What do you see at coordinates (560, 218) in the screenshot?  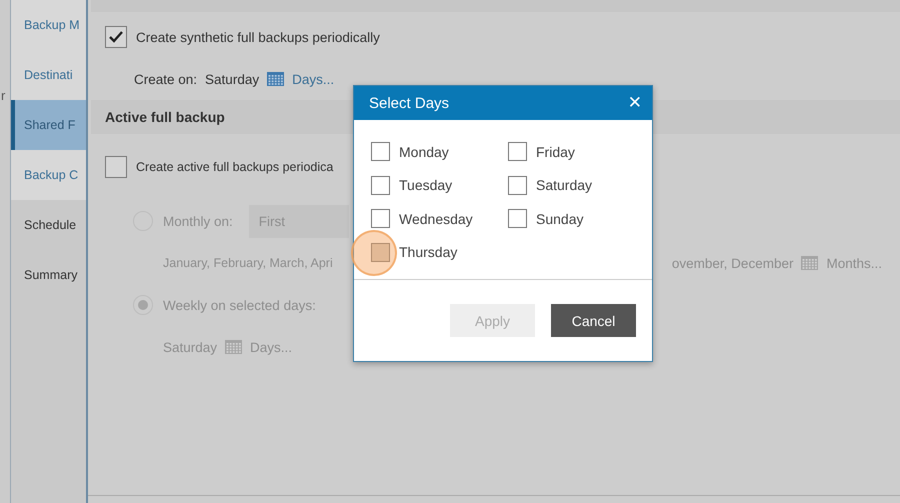 I see `checkbox-label: Sunday` at bounding box center [560, 218].